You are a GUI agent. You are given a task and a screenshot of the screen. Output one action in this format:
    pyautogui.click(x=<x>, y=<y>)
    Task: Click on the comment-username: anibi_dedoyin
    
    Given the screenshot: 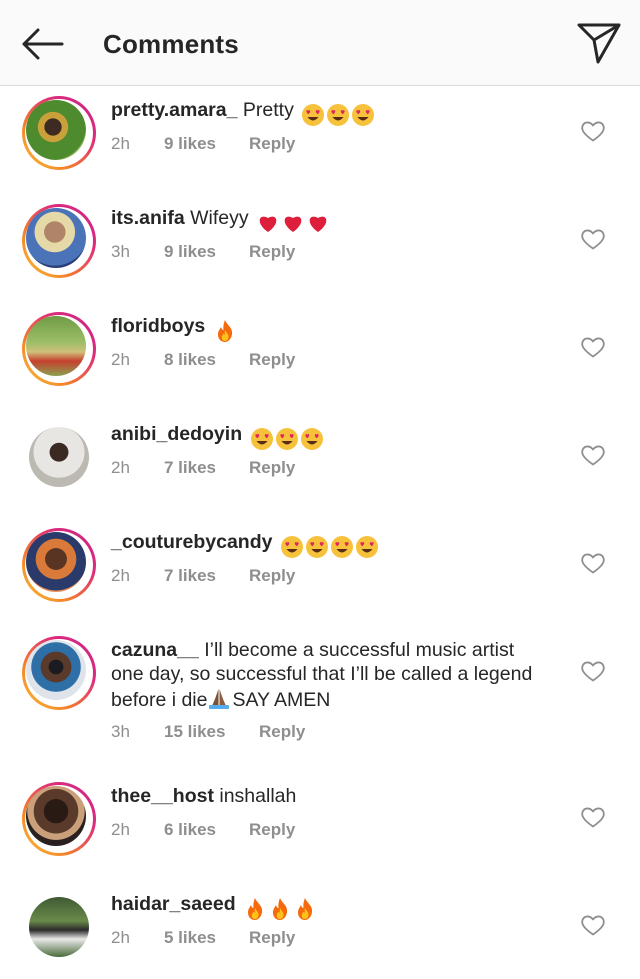 What is the action you would take?
    pyautogui.click(x=176, y=434)
    